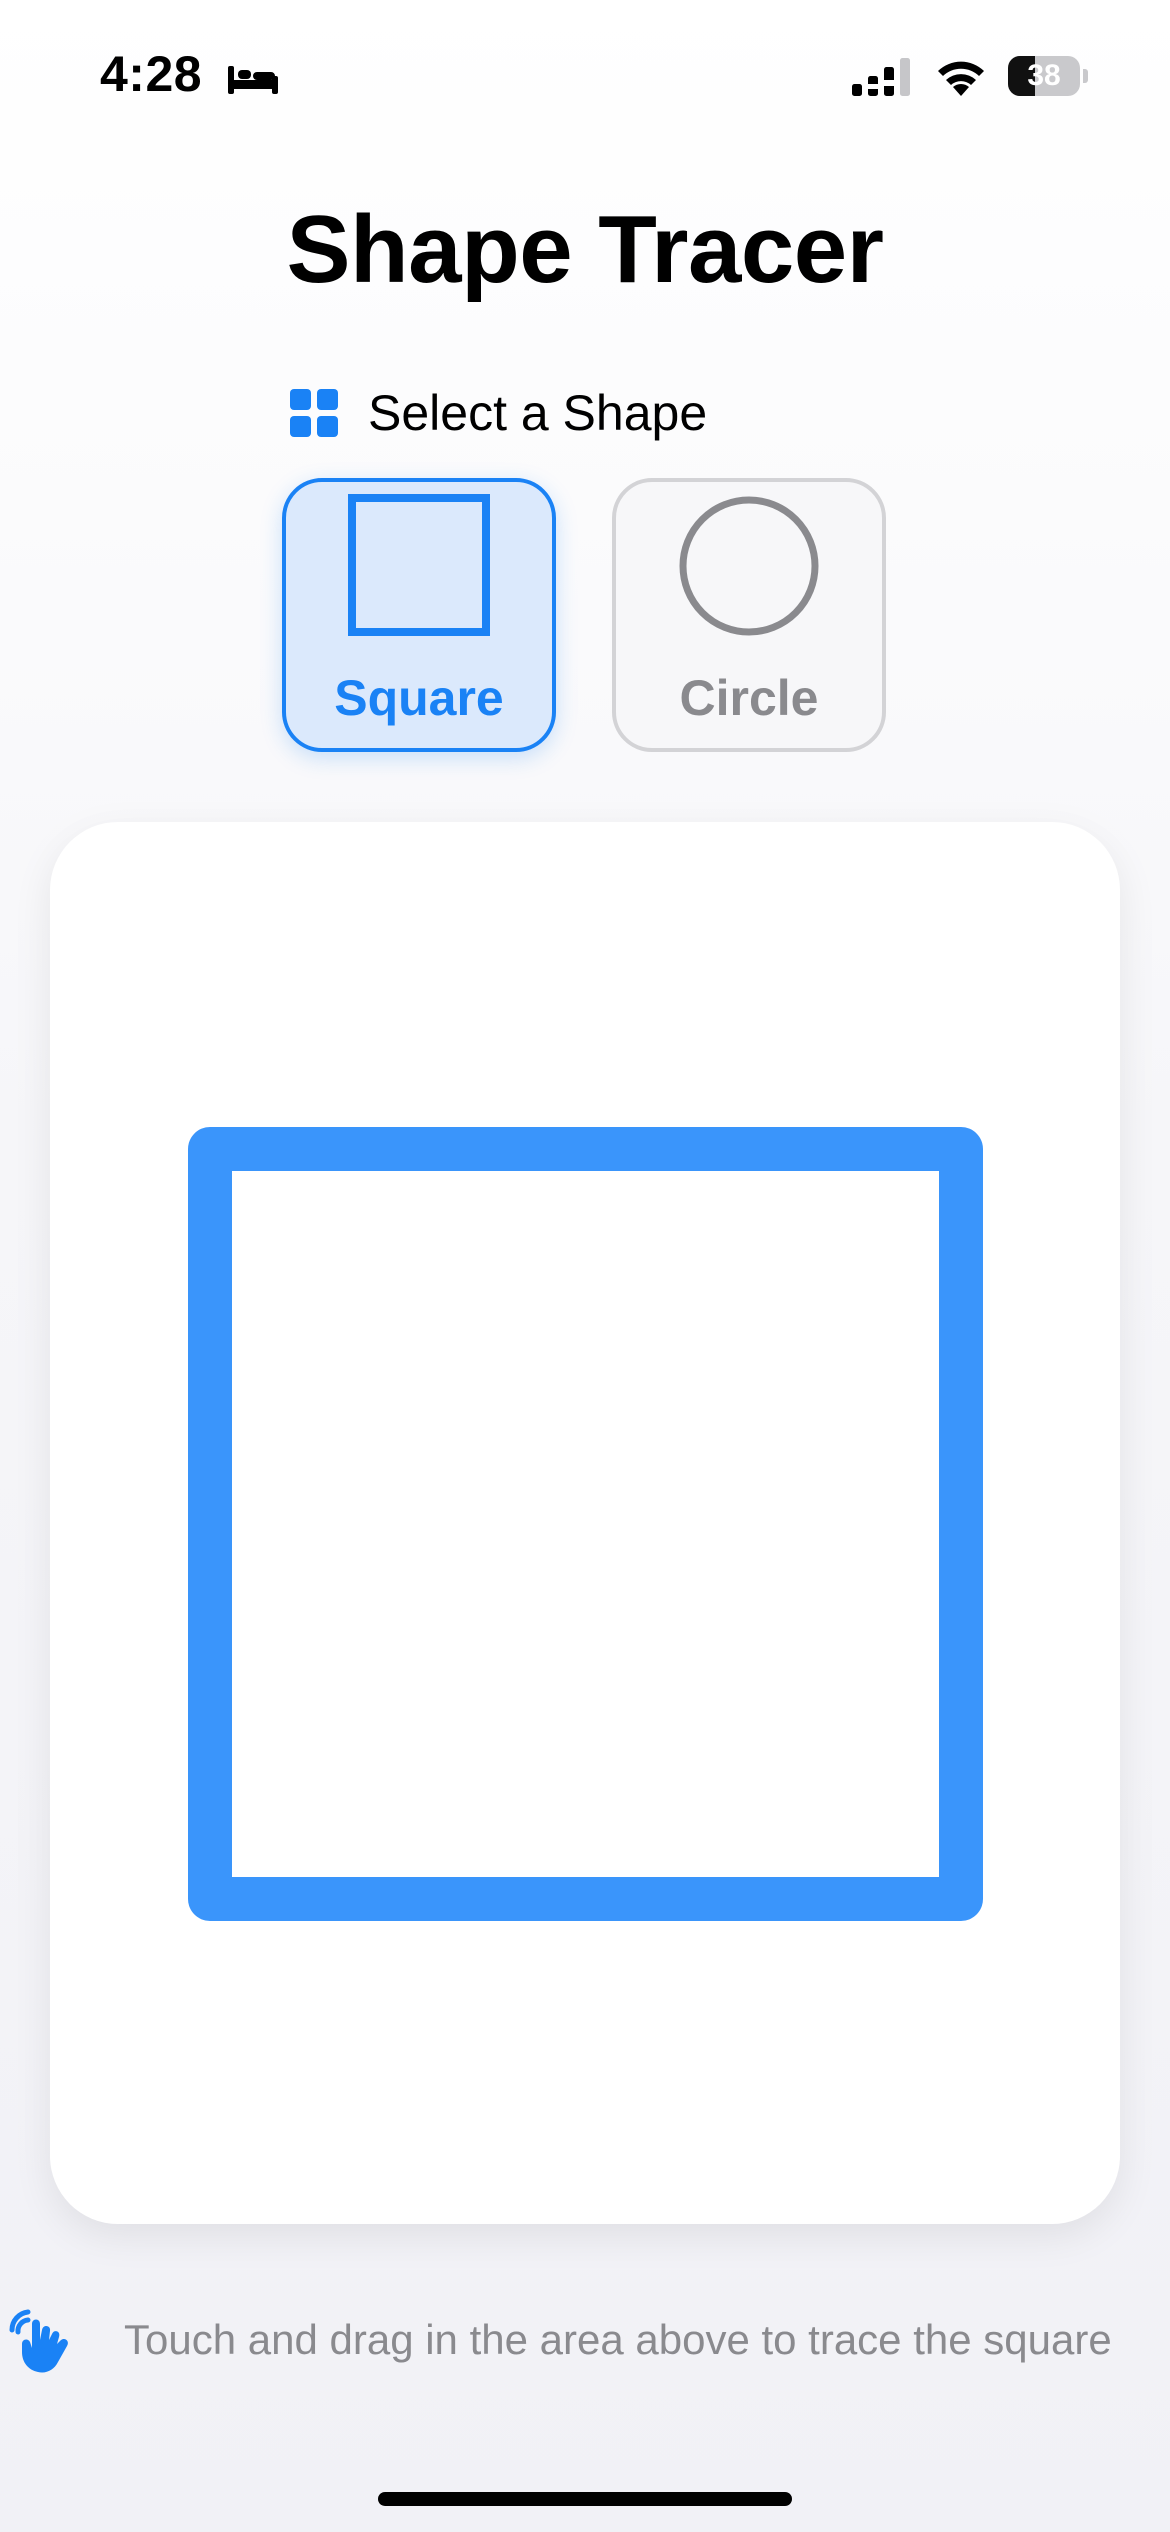  I want to click on square-option-button: Square, so click(419, 615).